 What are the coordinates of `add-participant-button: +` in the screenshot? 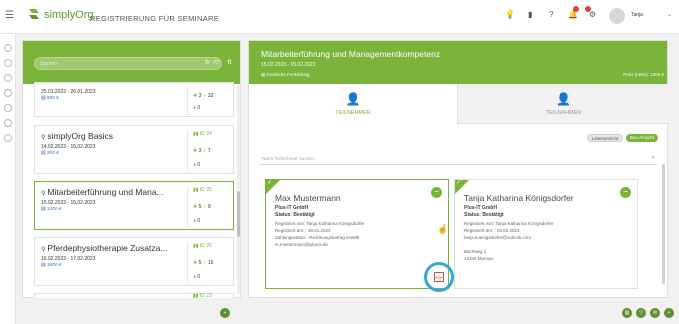 It's located at (669, 313).